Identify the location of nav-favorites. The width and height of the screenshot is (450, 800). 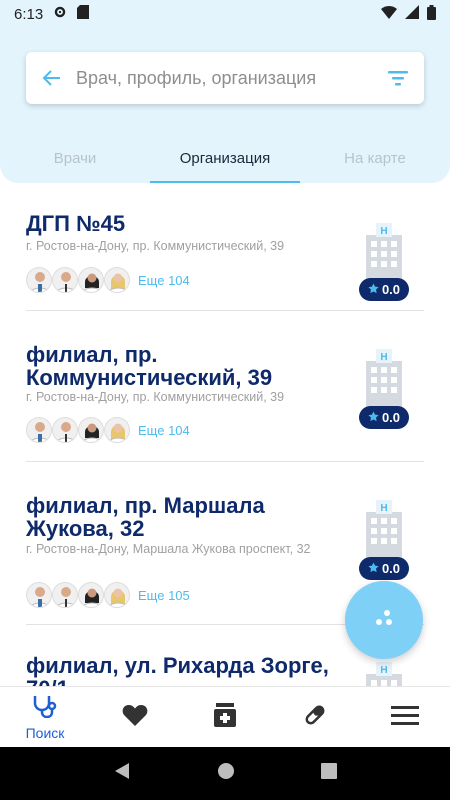
(135, 717).